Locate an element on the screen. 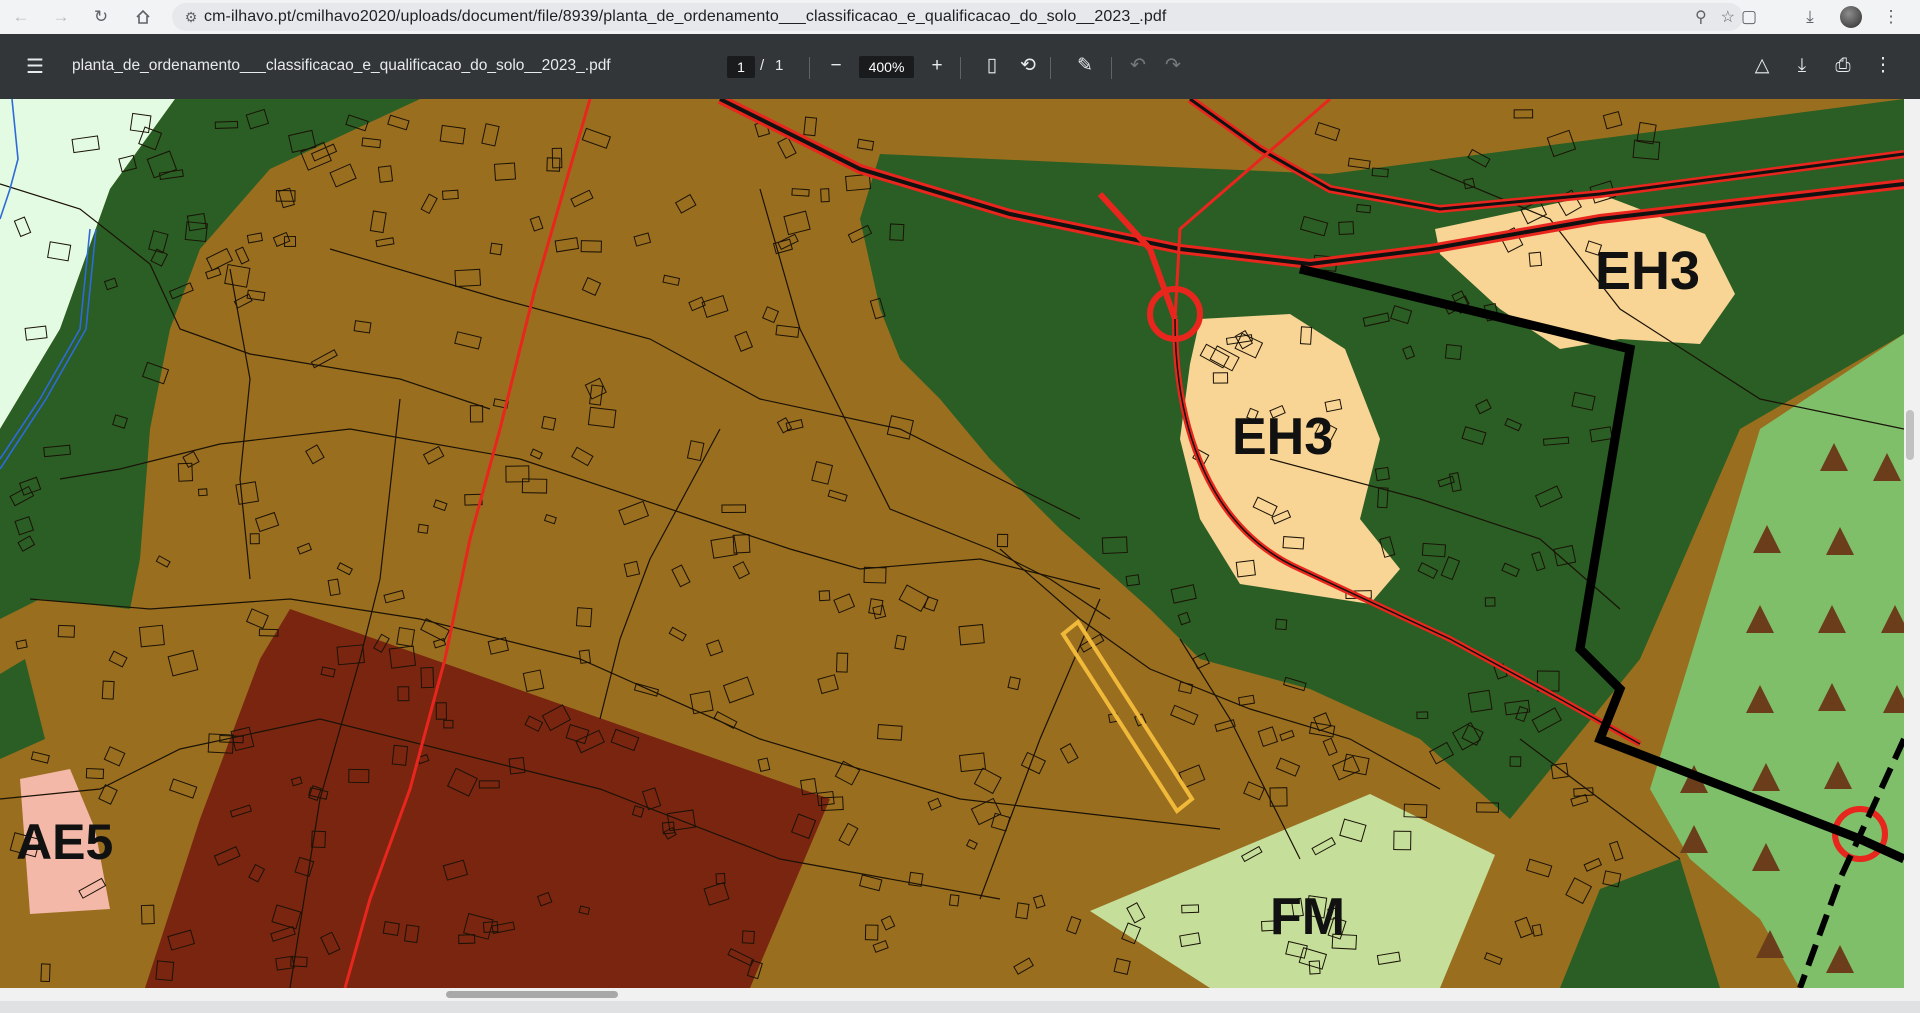 This screenshot has width=1920, height=1013. zoom-in-icon: + is located at coordinates (937, 66).